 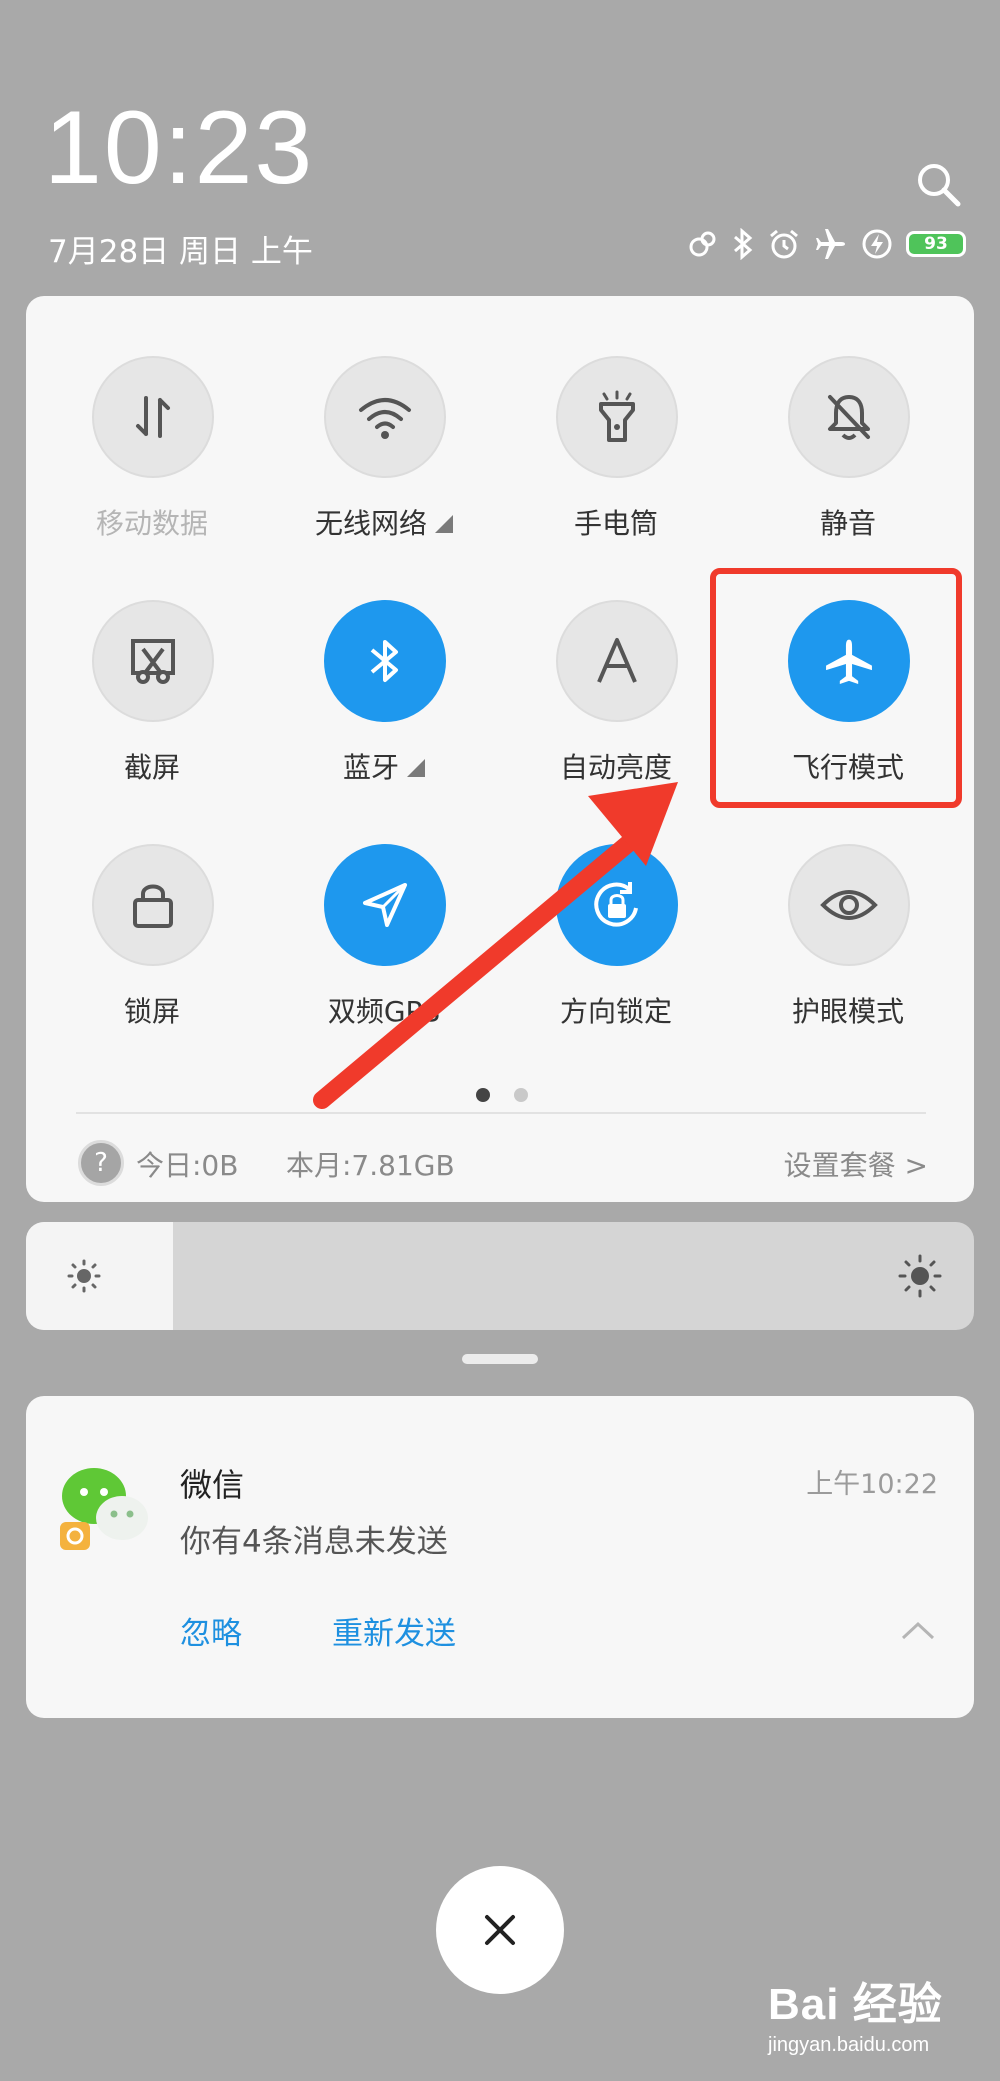 I want to click on close-button, so click(x=500, y=1930).